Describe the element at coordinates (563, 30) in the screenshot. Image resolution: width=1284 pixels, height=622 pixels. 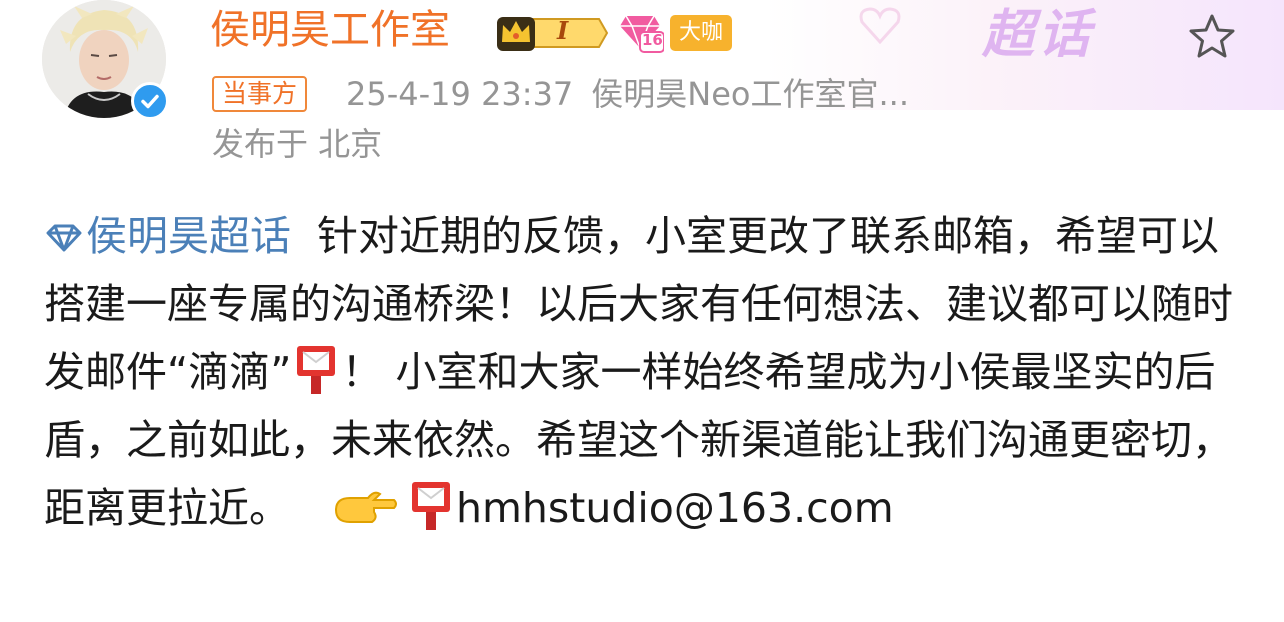
I see `crown-badge-label: I` at that location.